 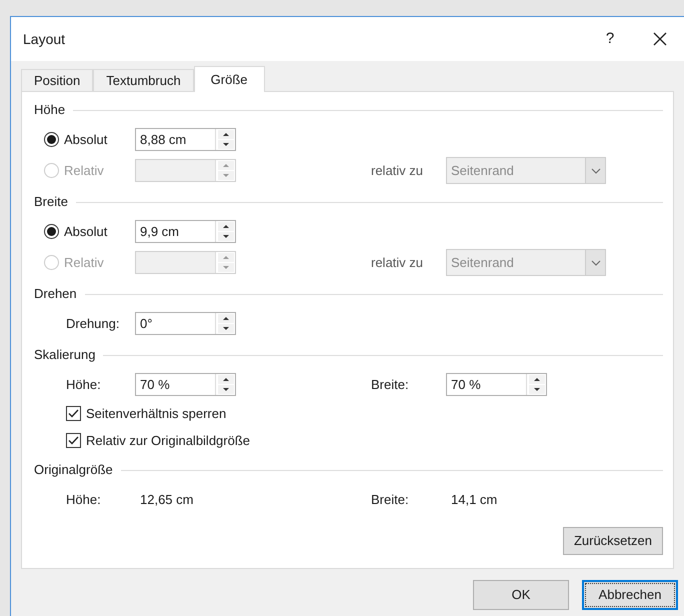 What do you see at coordinates (521, 595) in the screenshot?
I see `dialog-button: OK` at bounding box center [521, 595].